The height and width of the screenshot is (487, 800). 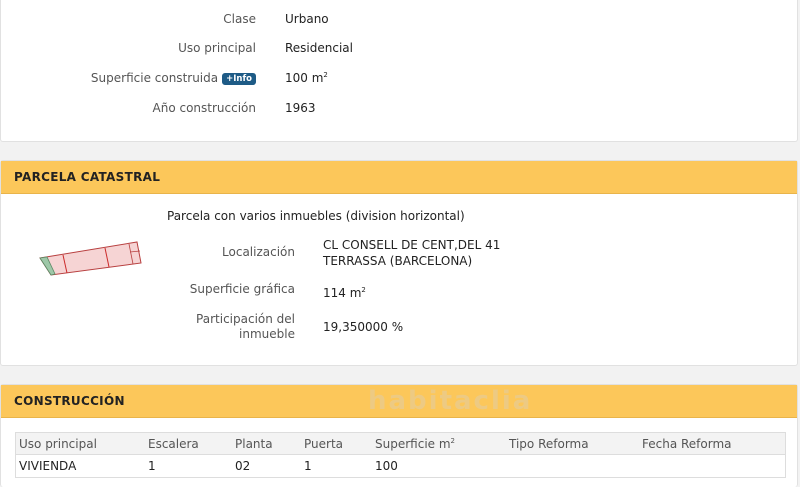 I want to click on cell-superficie: 100, so click(x=386, y=466).